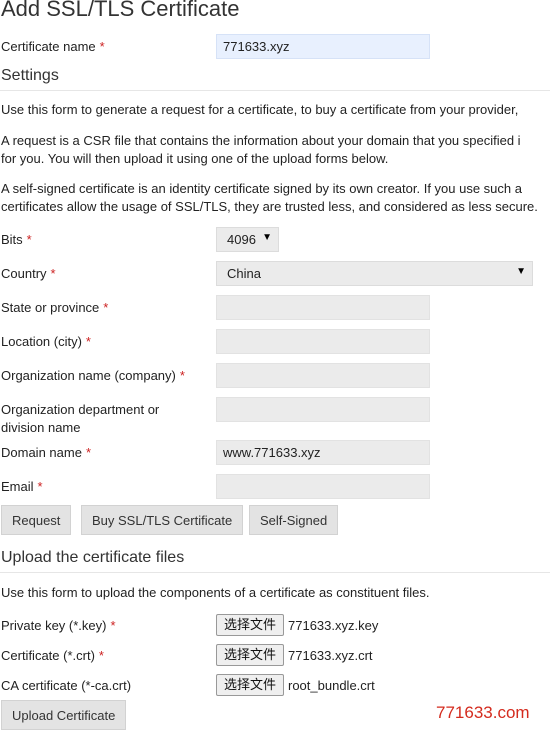 The image size is (550, 731). I want to click on certificate-label: Certificate (*.crt) *, so click(52, 655).